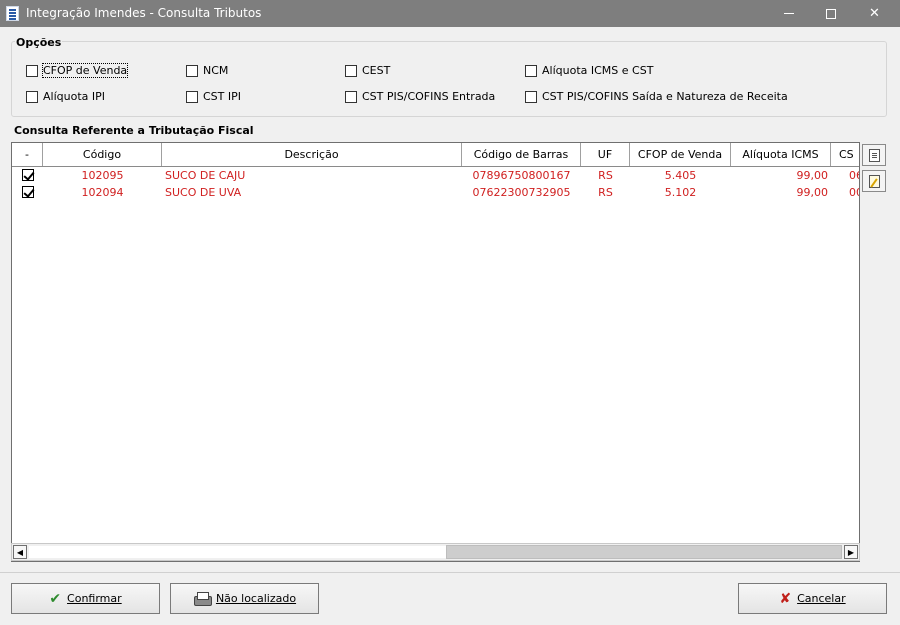 This screenshot has width=900, height=625. I want to click on view-details-button, so click(874, 155).